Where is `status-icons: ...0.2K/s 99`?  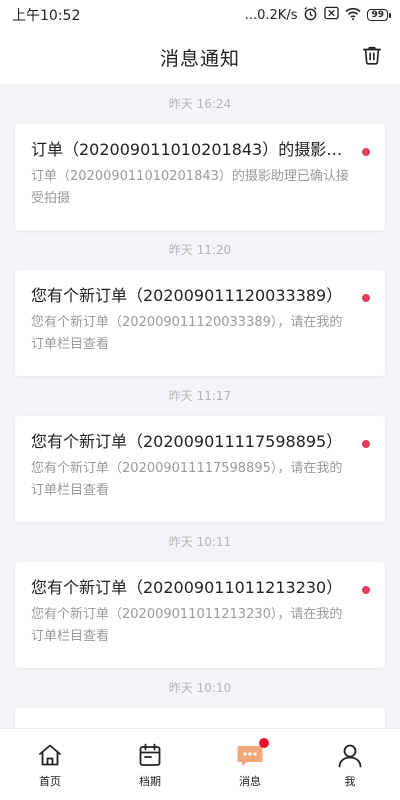 status-icons: ...0.2K/s 99 is located at coordinates (317, 15).